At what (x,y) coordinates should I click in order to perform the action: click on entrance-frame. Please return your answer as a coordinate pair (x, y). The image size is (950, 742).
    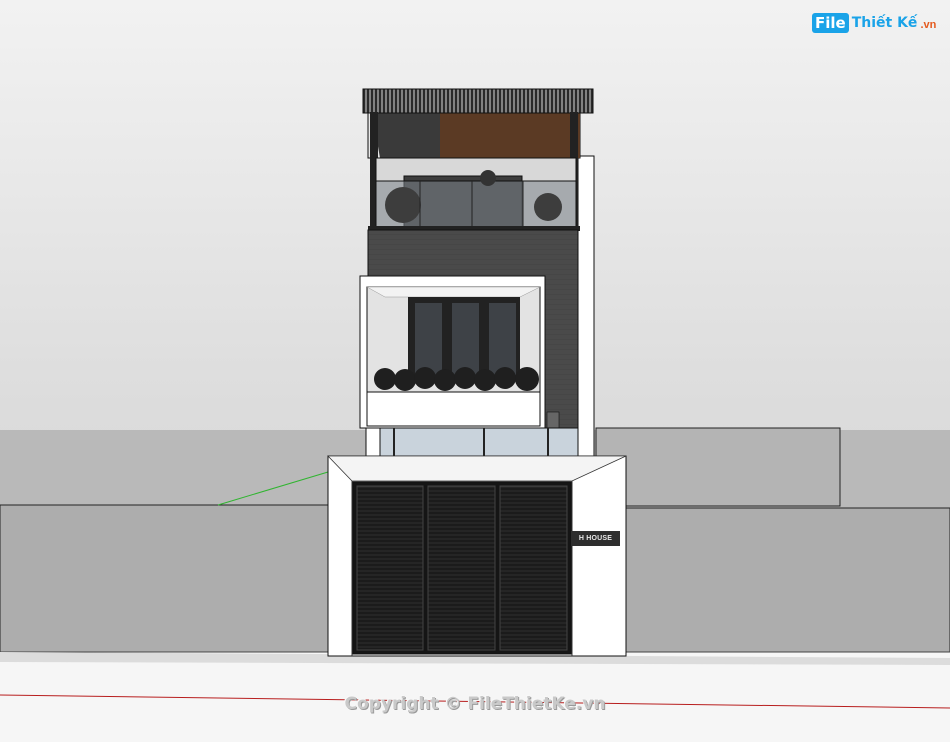
    Looking at the image, I should click on (477, 556).